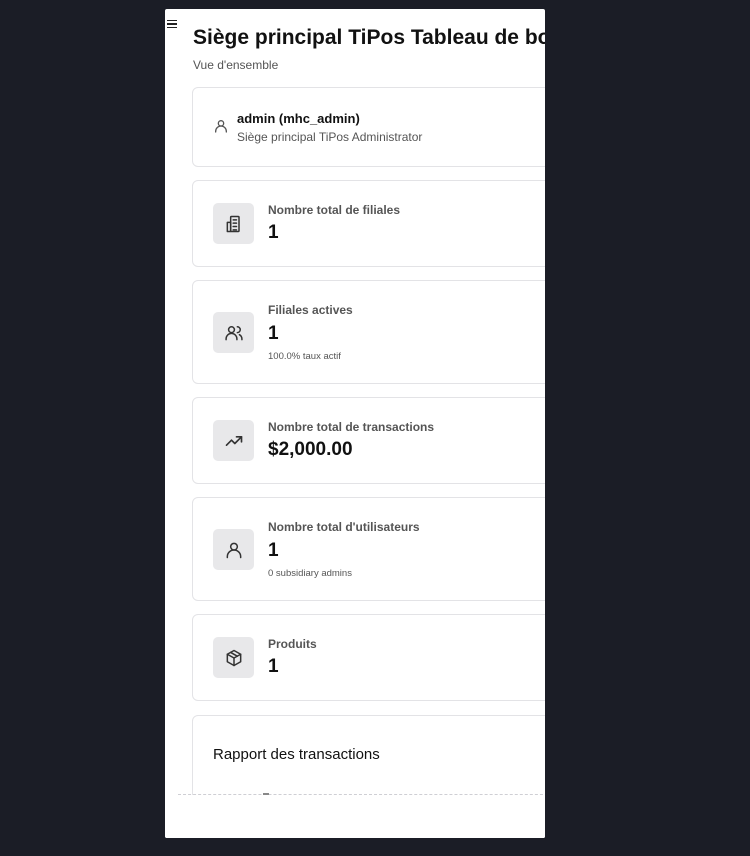  Describe the element at coordinates (310, 573) in the screenshot. I see `stat-subtext: 0 subsidiary admins` at that location.